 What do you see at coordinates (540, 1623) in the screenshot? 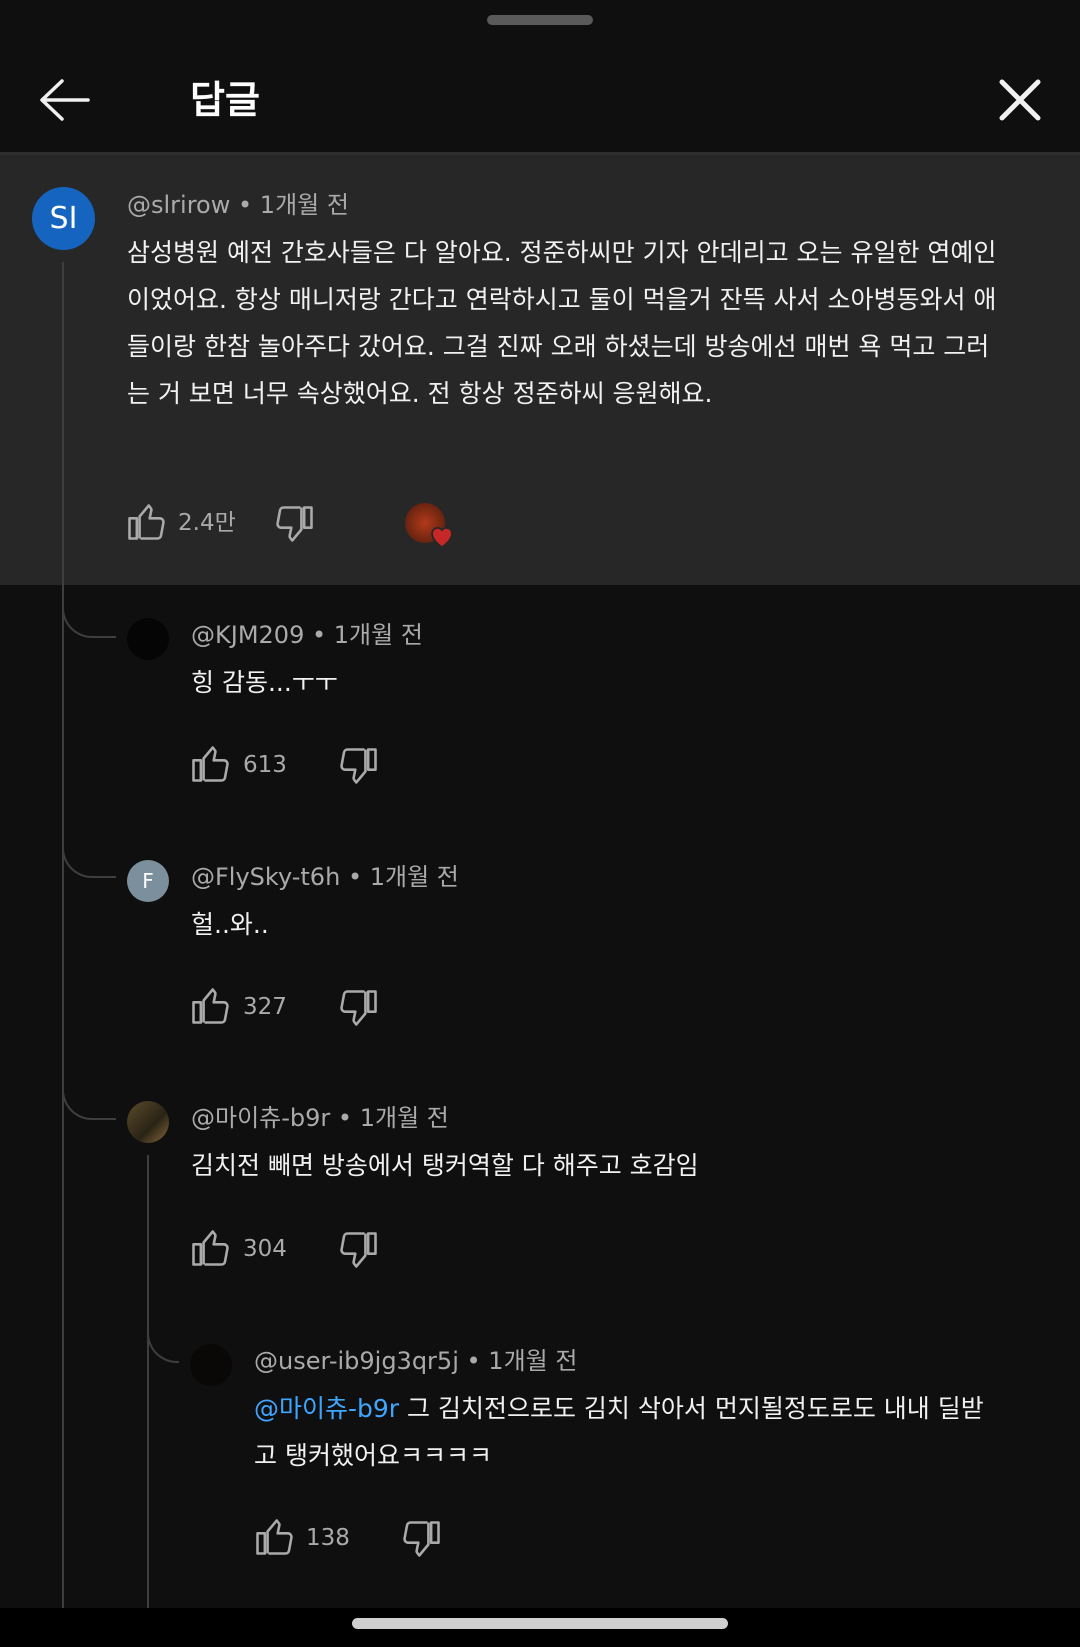
I see `home-indicator` at bounding box center [540, 1623].